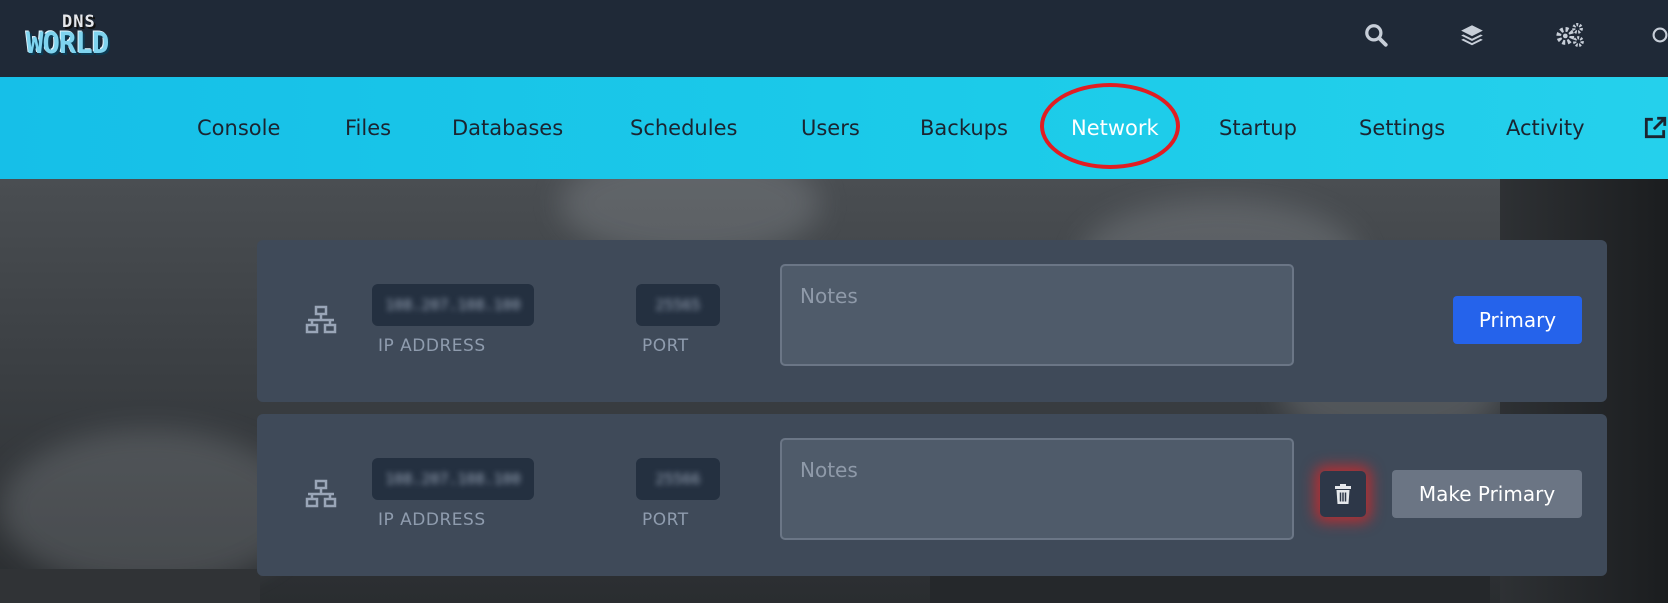 This screenshot has width=1668, height=603. I want to click on logo-line2: WORLD, so click(67, 43).